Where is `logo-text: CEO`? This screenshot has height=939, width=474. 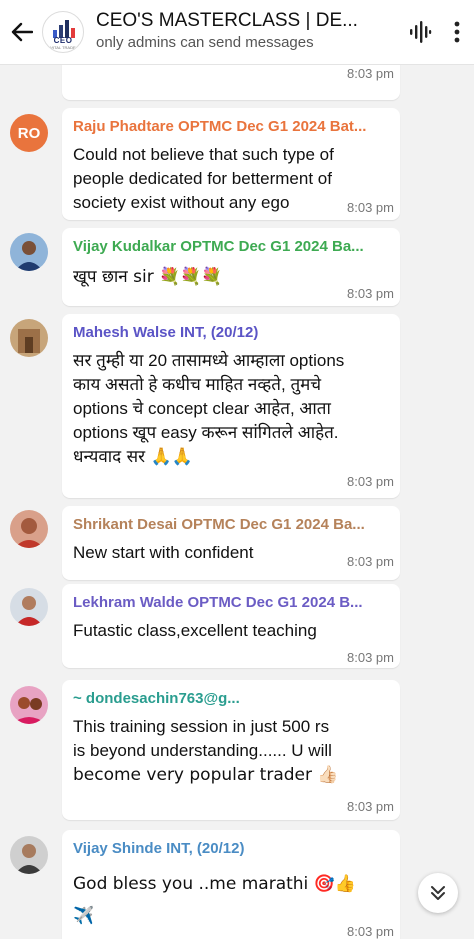
logo-text: CEO is located at coordinates (63, 40).